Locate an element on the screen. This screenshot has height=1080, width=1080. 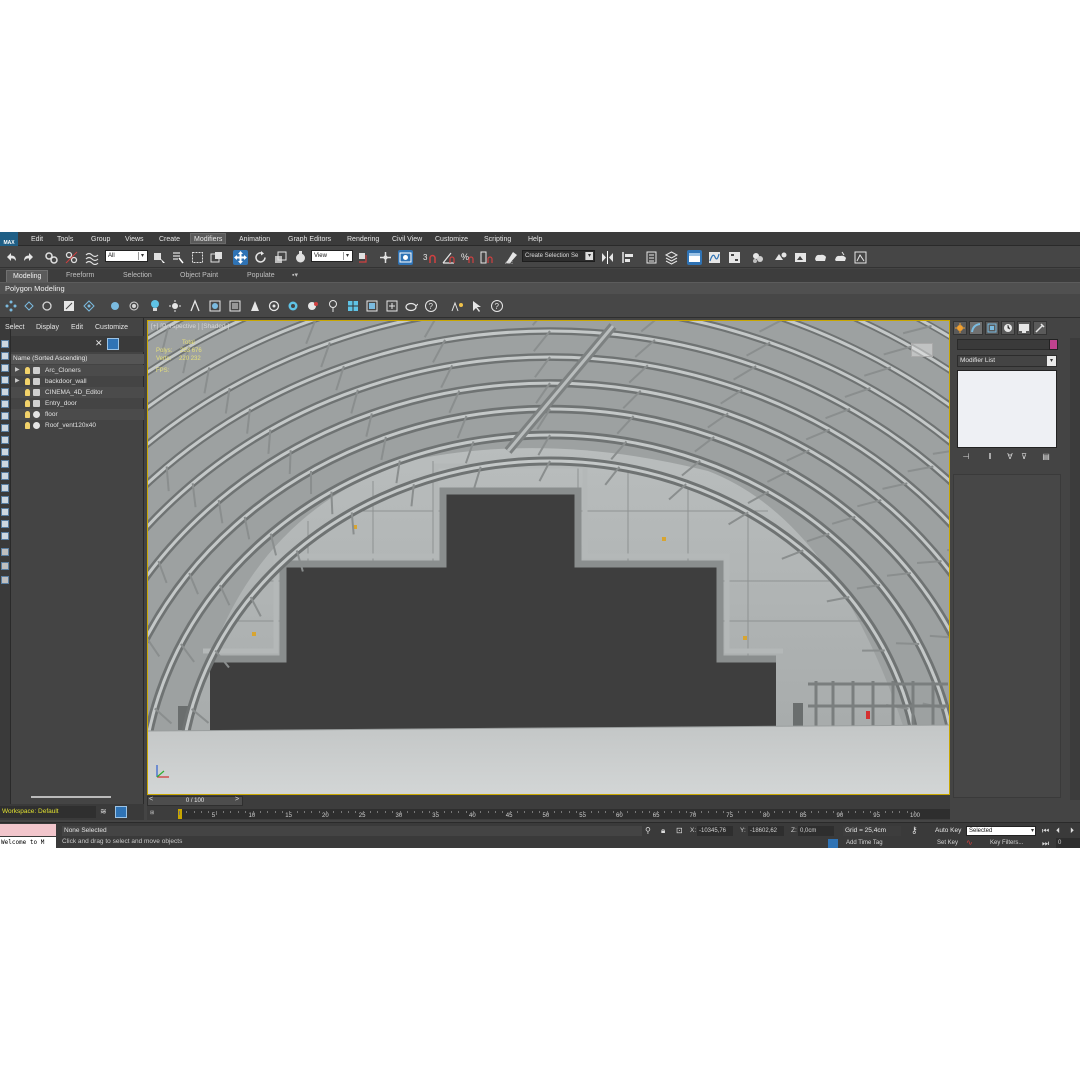
display-bones-icon is located at coordinates (5, 440).